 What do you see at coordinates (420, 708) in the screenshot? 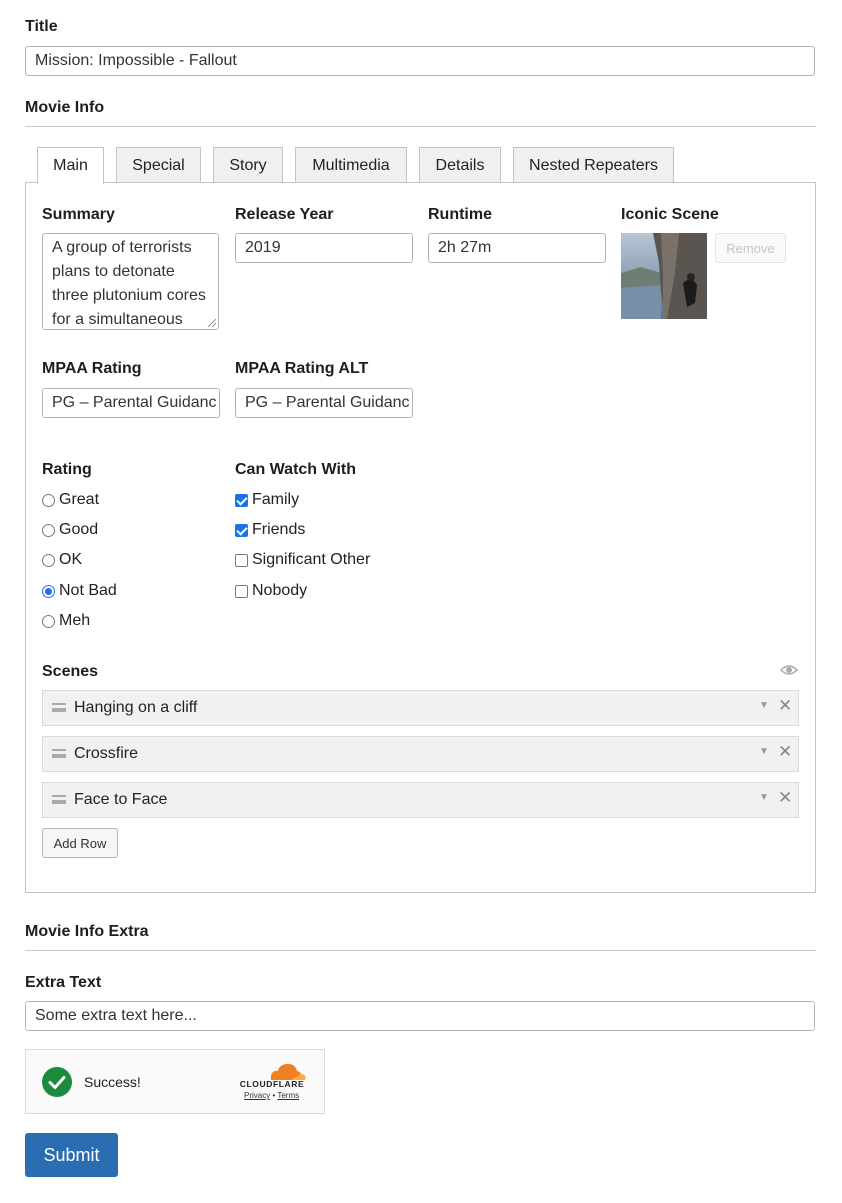
I see `scene-row: Hanging on a cliff ▼ ✕` at bounding box center [420, 708].